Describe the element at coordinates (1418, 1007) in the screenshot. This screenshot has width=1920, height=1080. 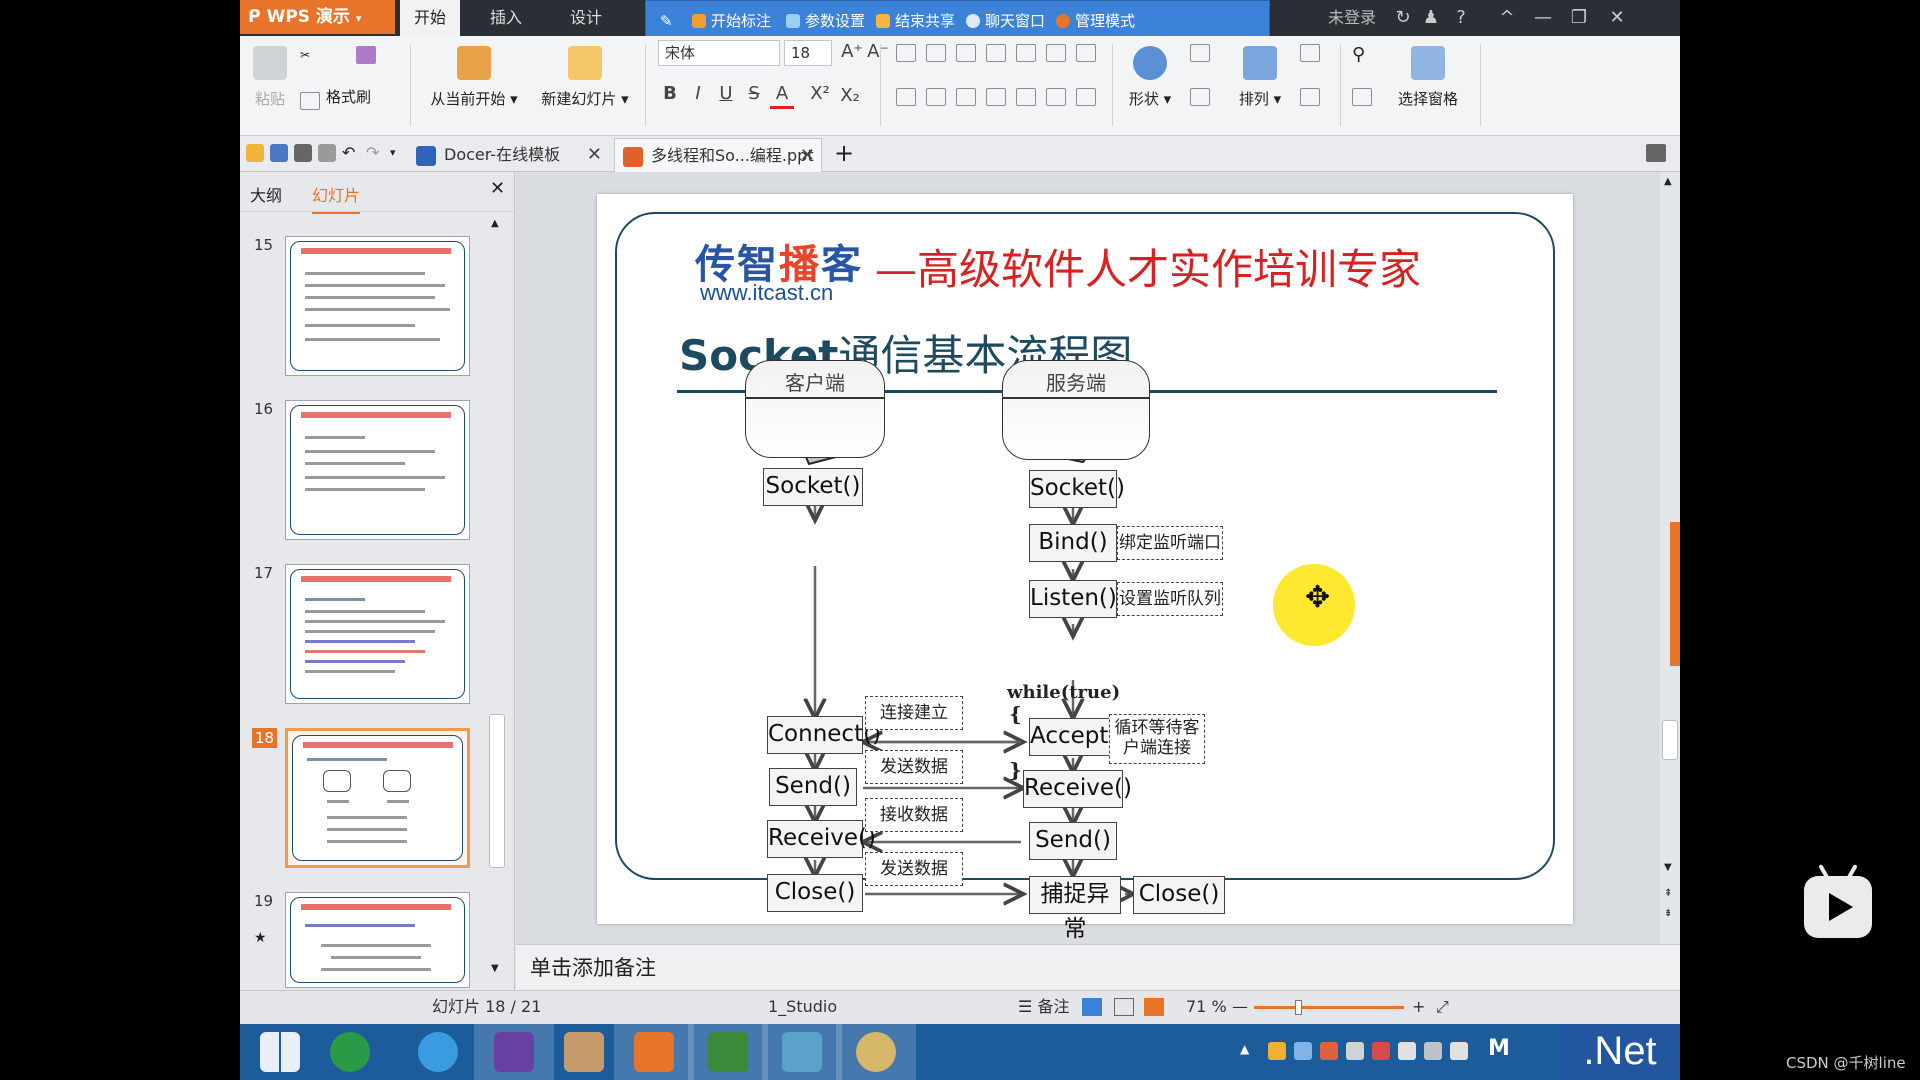
I see `zoom-in-button: +` at that location.